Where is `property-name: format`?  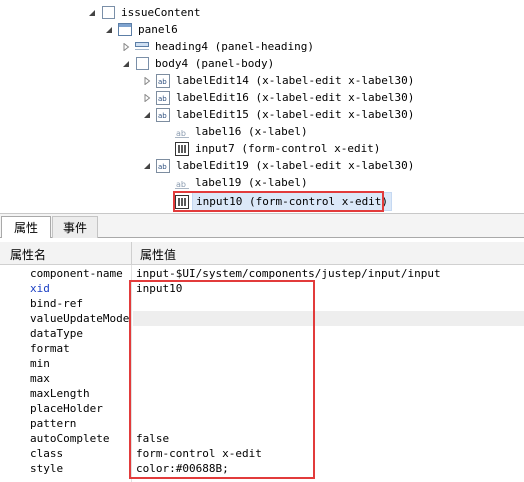
property-name: format is located at coordinates (50, 348).